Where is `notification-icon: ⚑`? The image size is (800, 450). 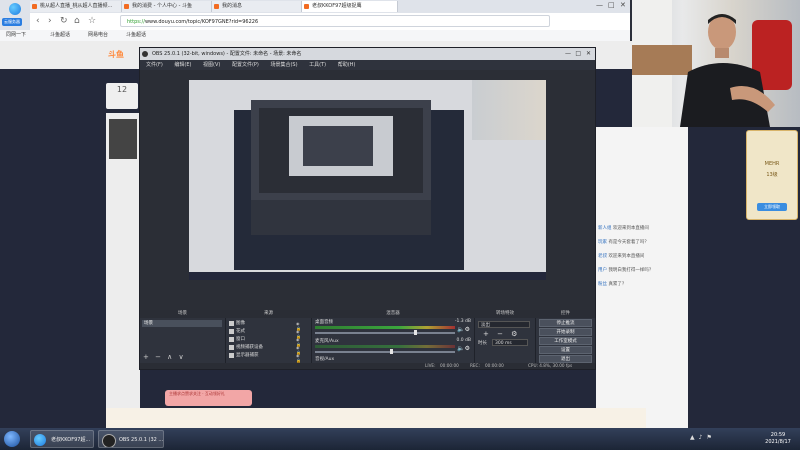
notification-icon: ⚑ is located at coordinates (710, 437).